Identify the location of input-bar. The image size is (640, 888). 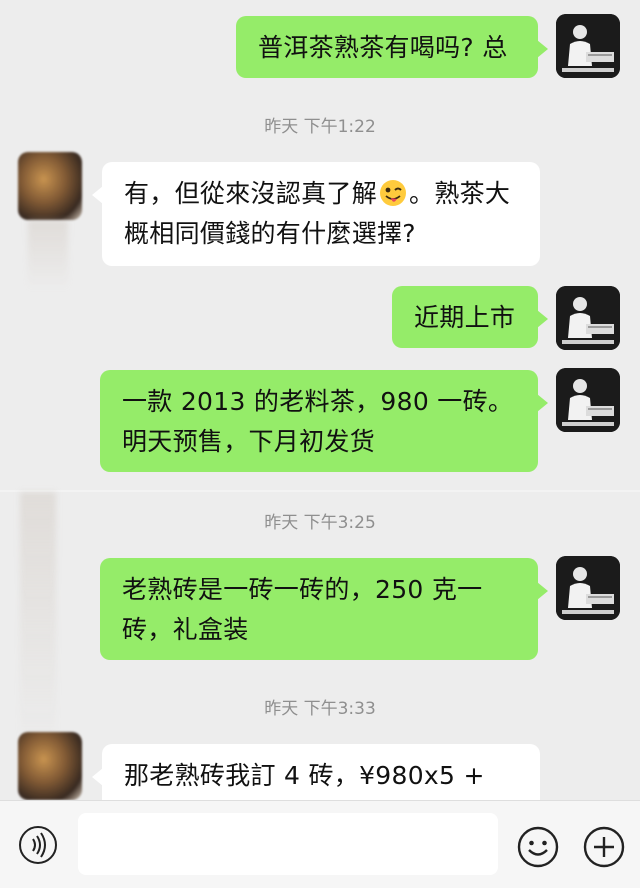
(320, 844).